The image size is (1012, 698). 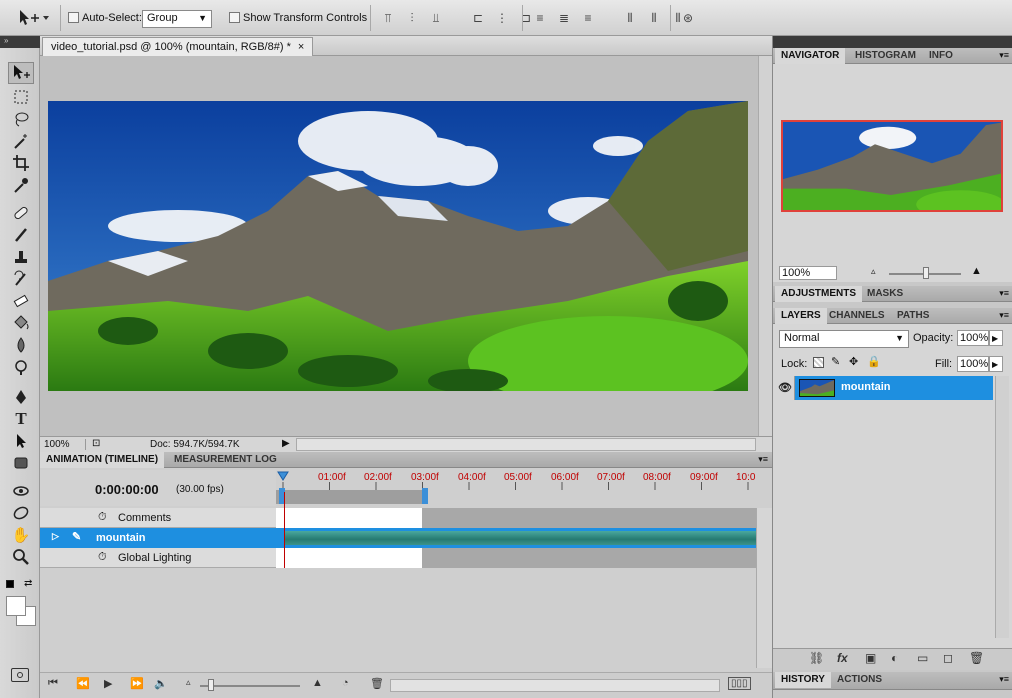 I want to click on tab-history: HISTORY, so click(x=803, y=680).